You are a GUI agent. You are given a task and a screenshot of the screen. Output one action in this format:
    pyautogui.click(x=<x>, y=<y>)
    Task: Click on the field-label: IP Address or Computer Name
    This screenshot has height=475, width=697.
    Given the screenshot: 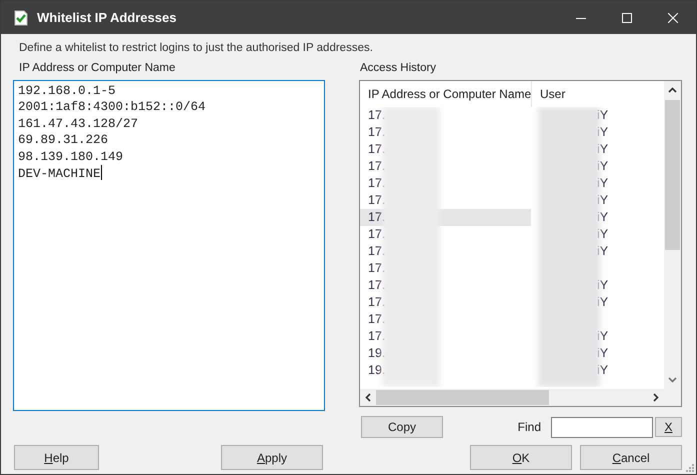 What is the action you would take?
    pyautogui.click(x=97, y=68)
    